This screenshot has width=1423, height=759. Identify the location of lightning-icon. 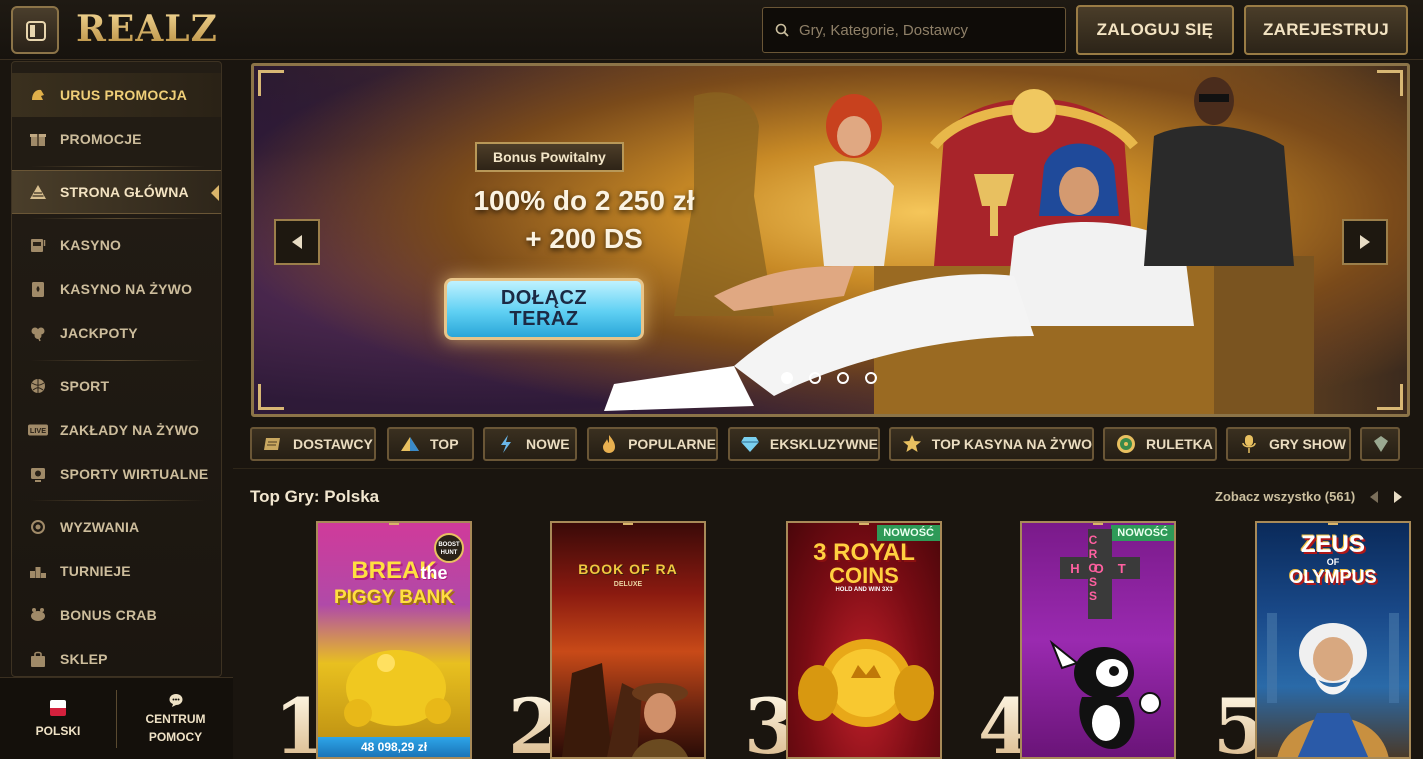
(506, 444).